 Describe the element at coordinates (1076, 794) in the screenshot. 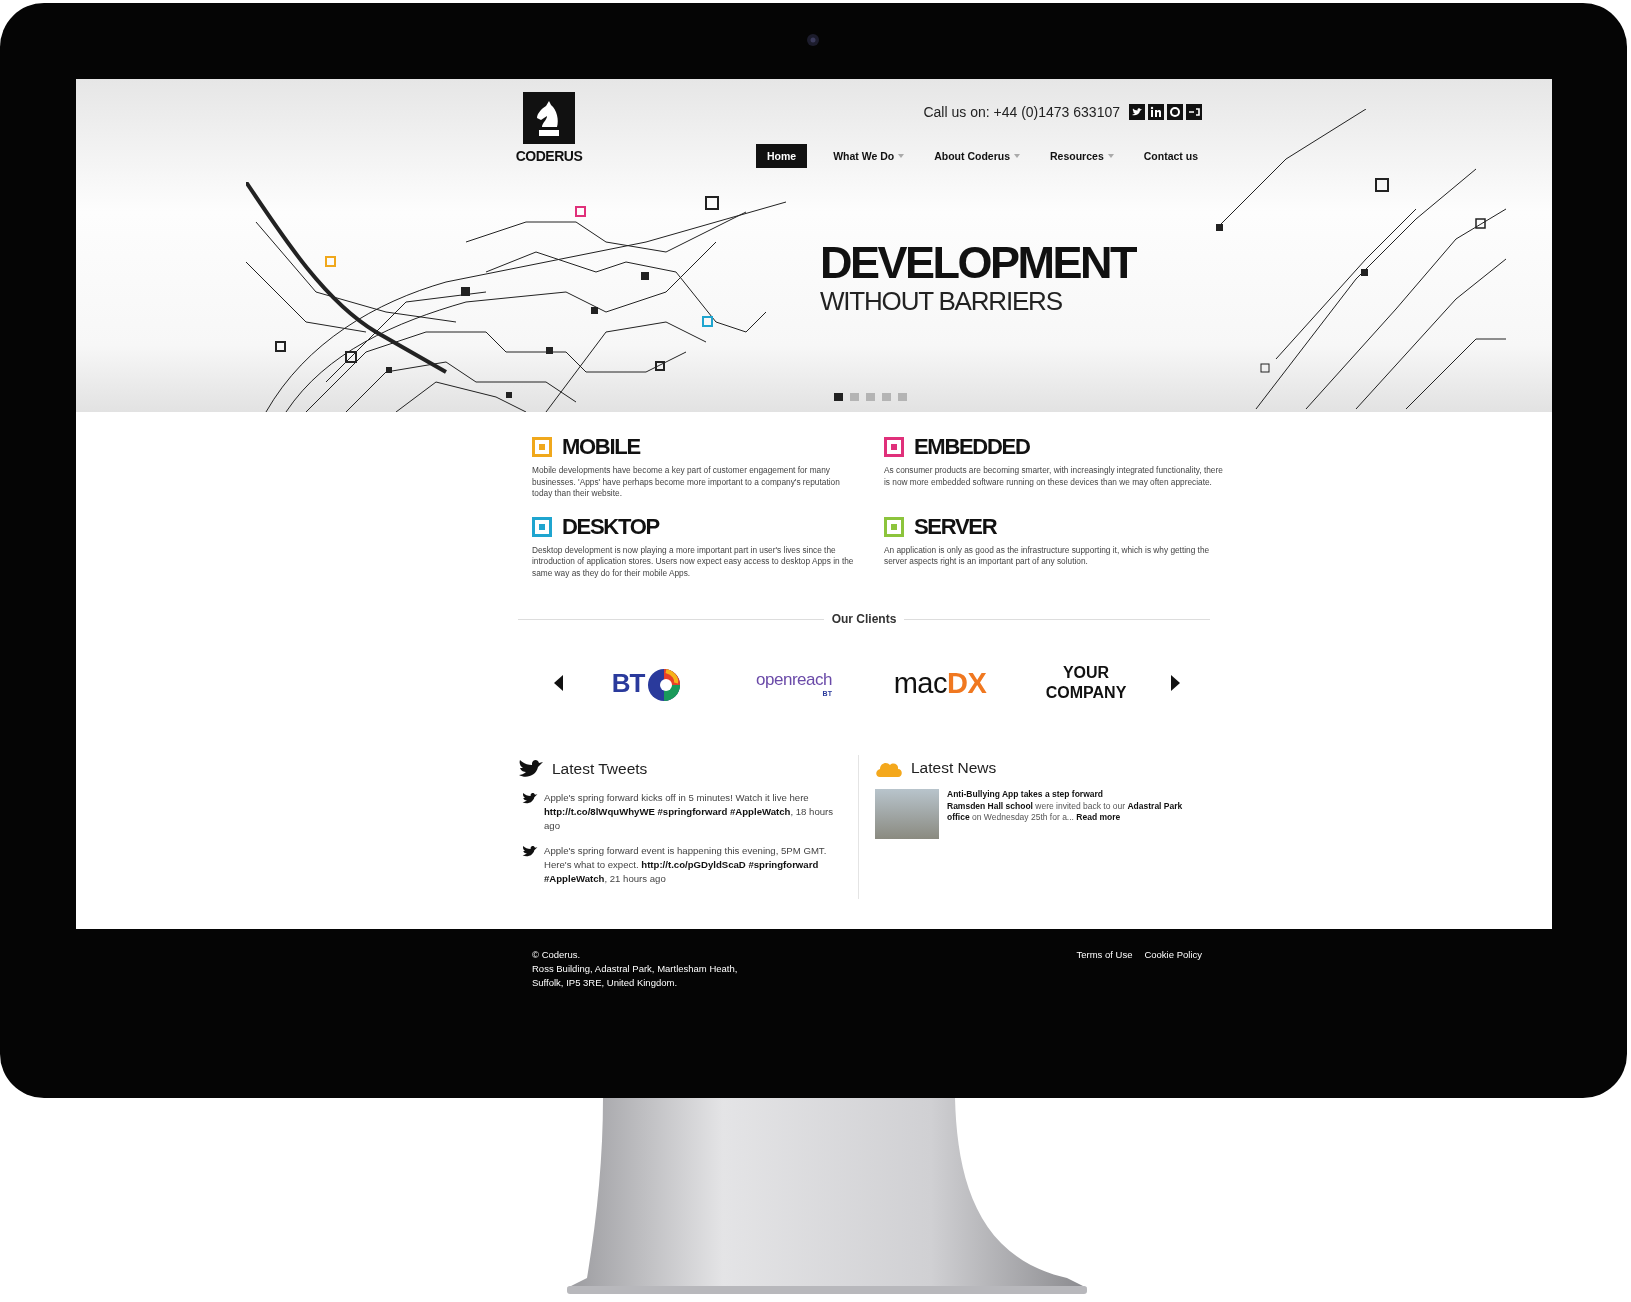

I see `news-headline: Anti-Bullying App takes a step forward` at that location.